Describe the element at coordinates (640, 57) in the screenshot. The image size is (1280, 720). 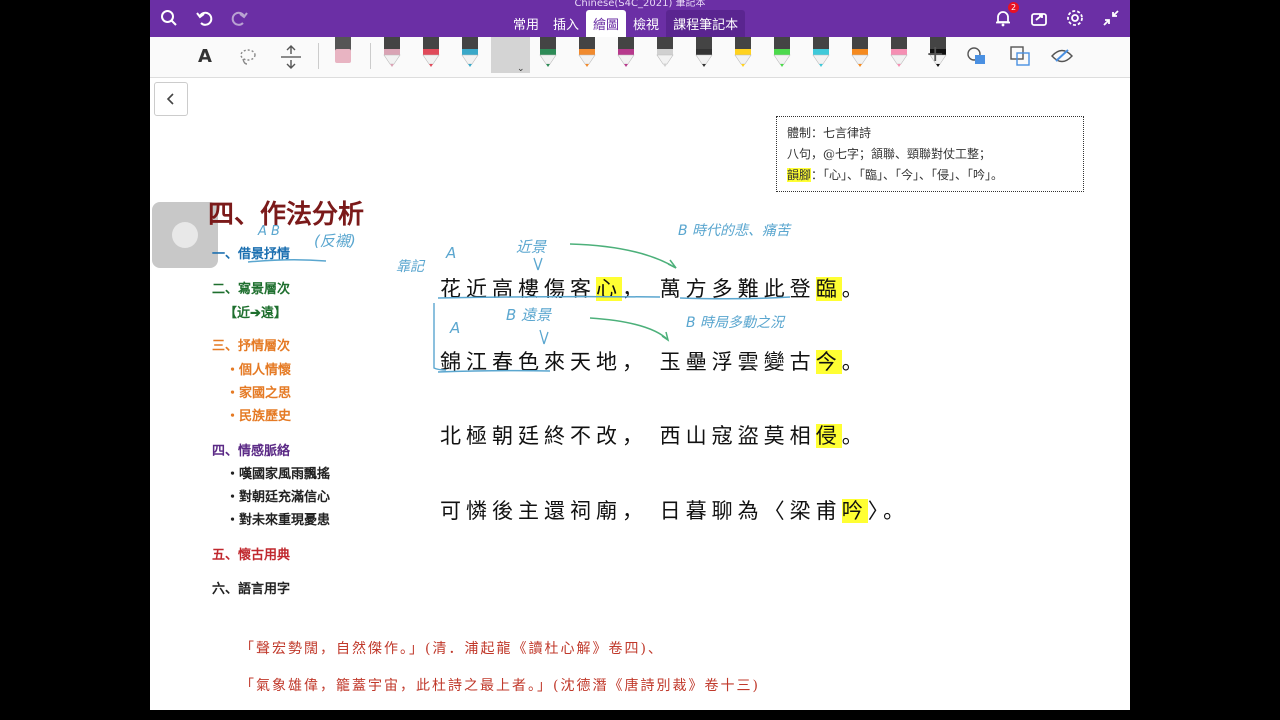
I see `draw-ribbon: A ⌄ +` at that location.